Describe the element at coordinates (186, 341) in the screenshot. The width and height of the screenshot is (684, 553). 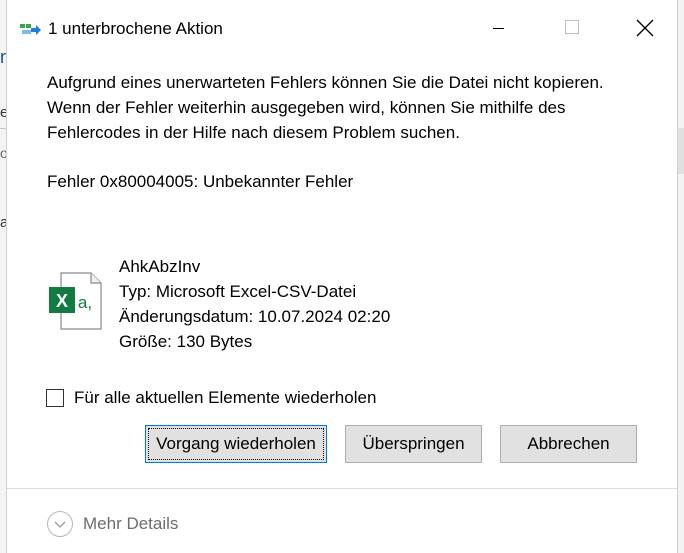
I see `file-size: Größe: 130 Bytes` at that location.